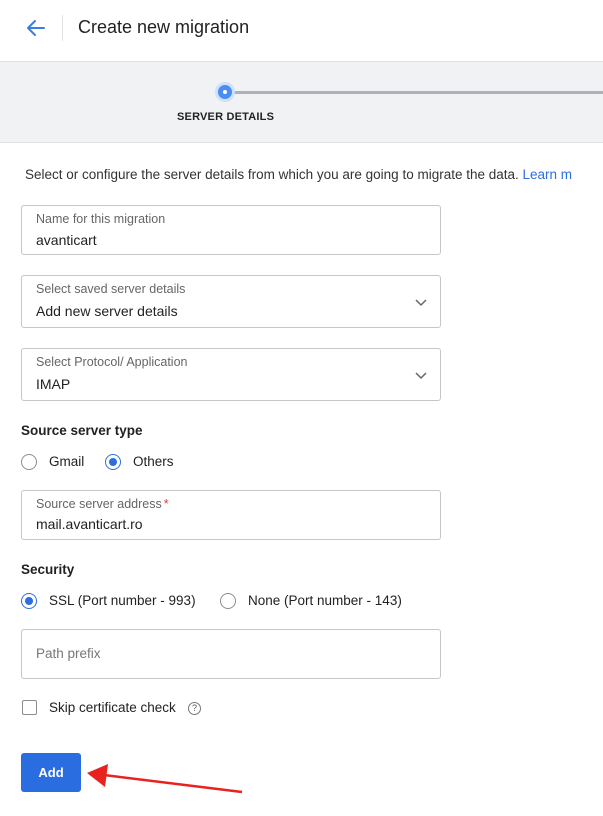 This screenshot has width=603, height=816. Describe the element at coordinates (29, 601) in the screenshot. I see `ssl-radio` at that location.